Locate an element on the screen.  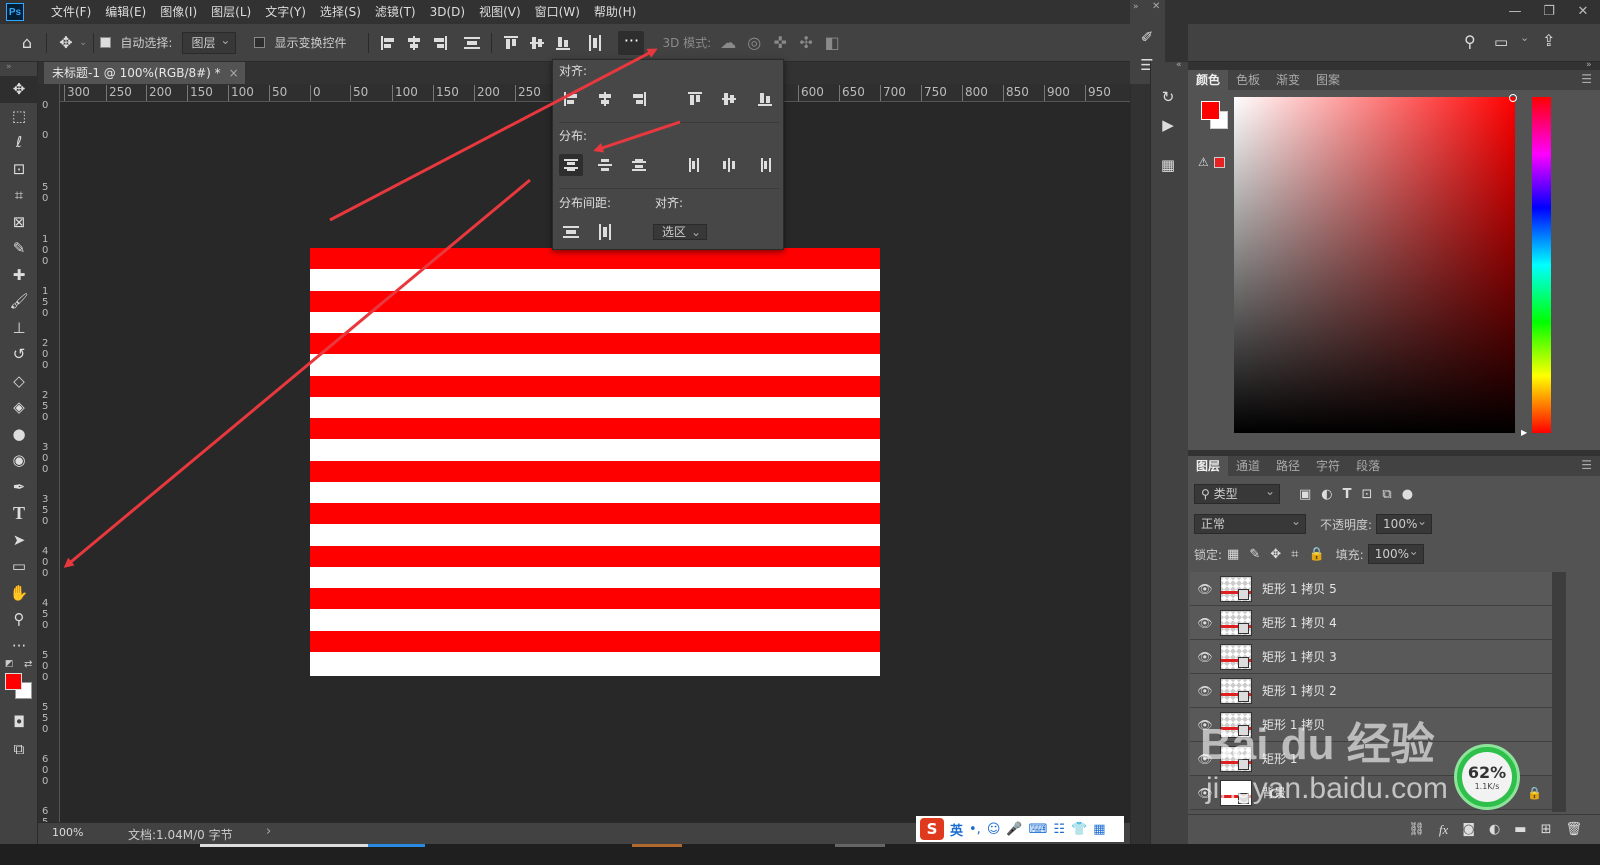
layer-name: 矩形 1 拷贝 4 is located at coordinates (1299, 622).